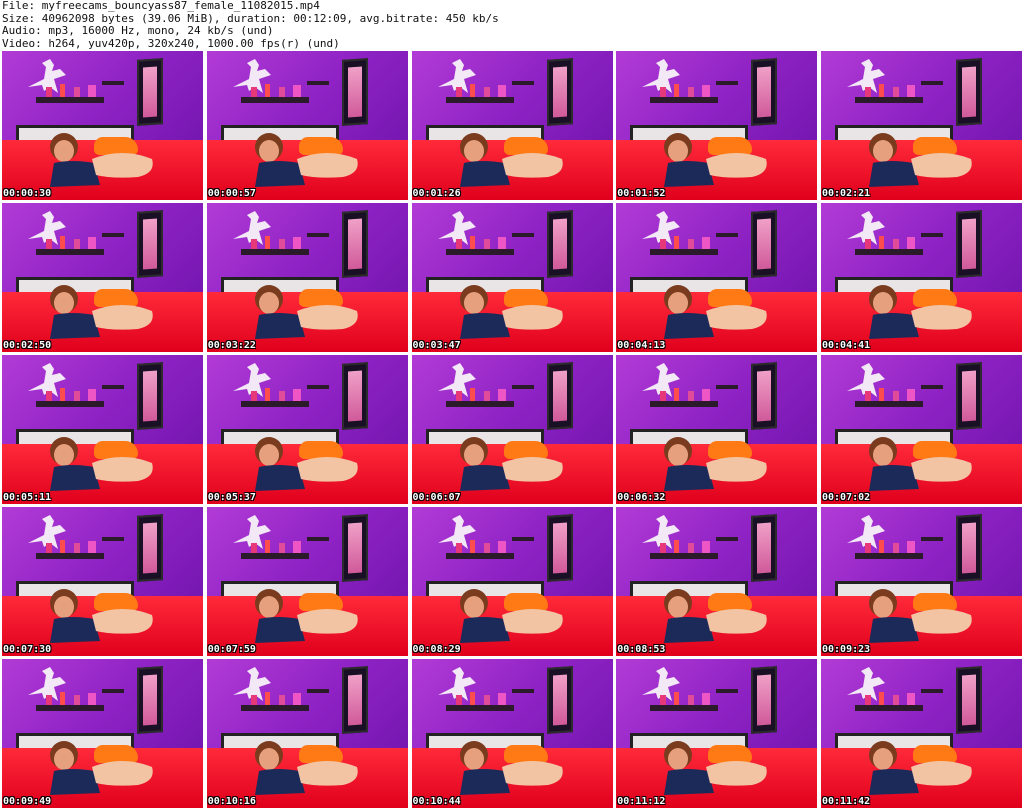 This screenshot has width=1024, height=811. I want to click on thumbnail-timestamp: 00:07:59, so click(231, 649).